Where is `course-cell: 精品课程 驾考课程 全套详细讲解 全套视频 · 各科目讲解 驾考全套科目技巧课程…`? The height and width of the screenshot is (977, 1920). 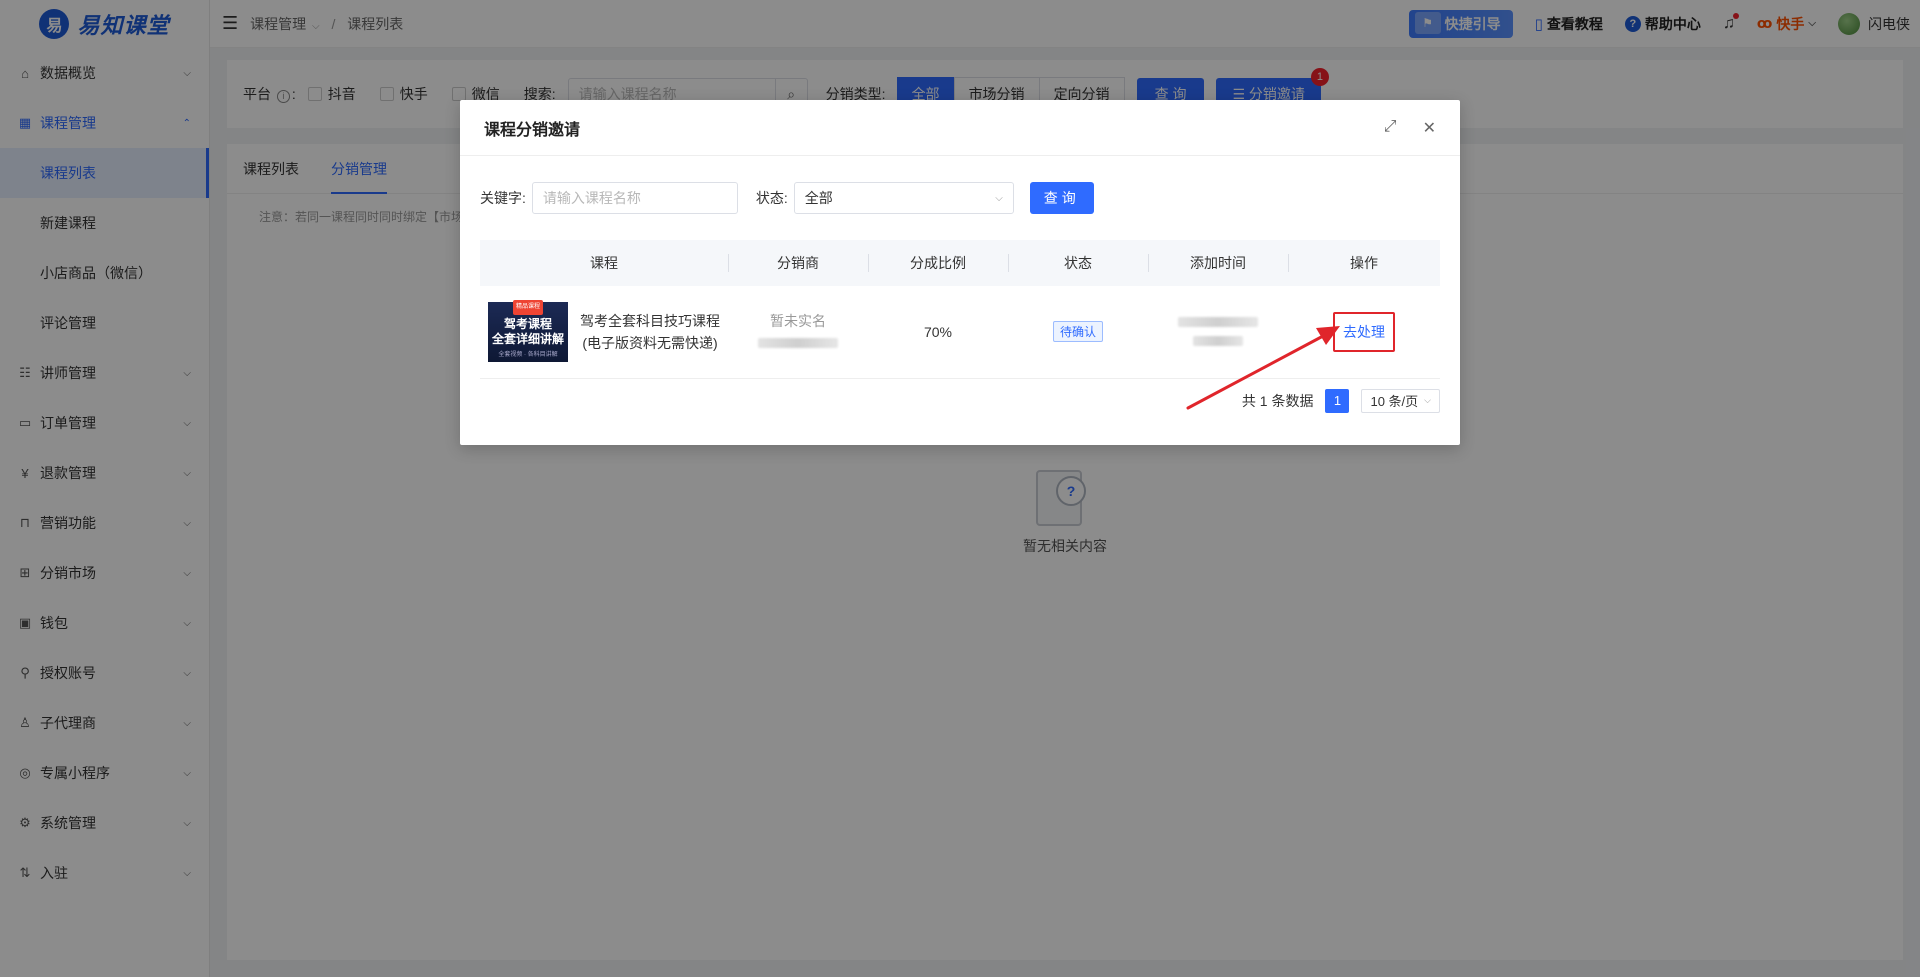
course-cell: 精品课程 驾考课程 全套详细讲解 全套视频 · 各科目讲解 驾考全套科目技巧课程… is located at coordinates (604, 332).